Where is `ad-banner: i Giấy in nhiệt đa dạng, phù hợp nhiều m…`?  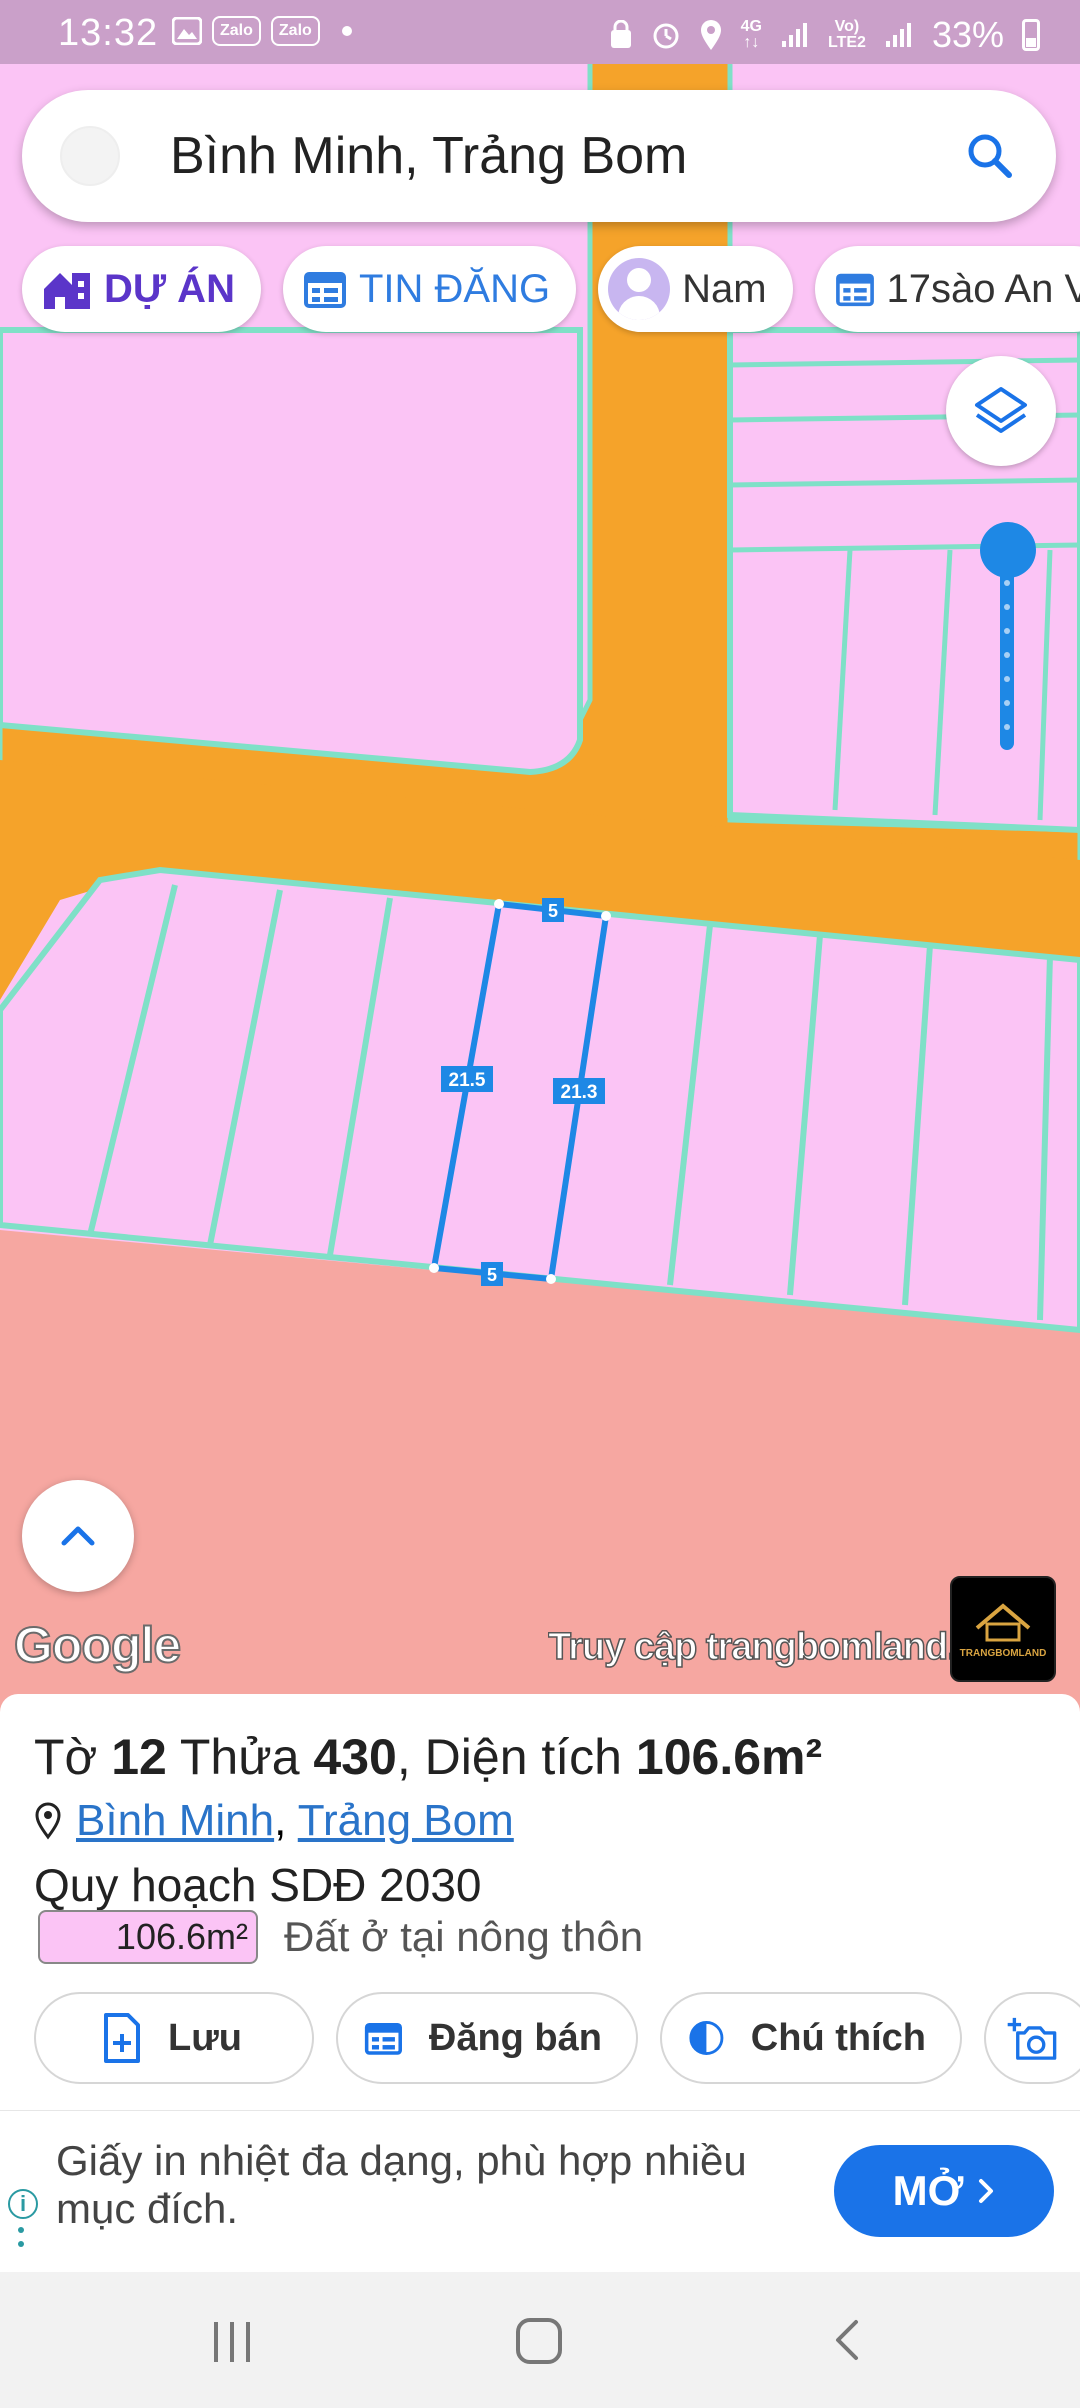
ad-banner: i Giấy in nhiệt đa dạng, phù hợp nhiều m… is located at coordinates (540, 2191).